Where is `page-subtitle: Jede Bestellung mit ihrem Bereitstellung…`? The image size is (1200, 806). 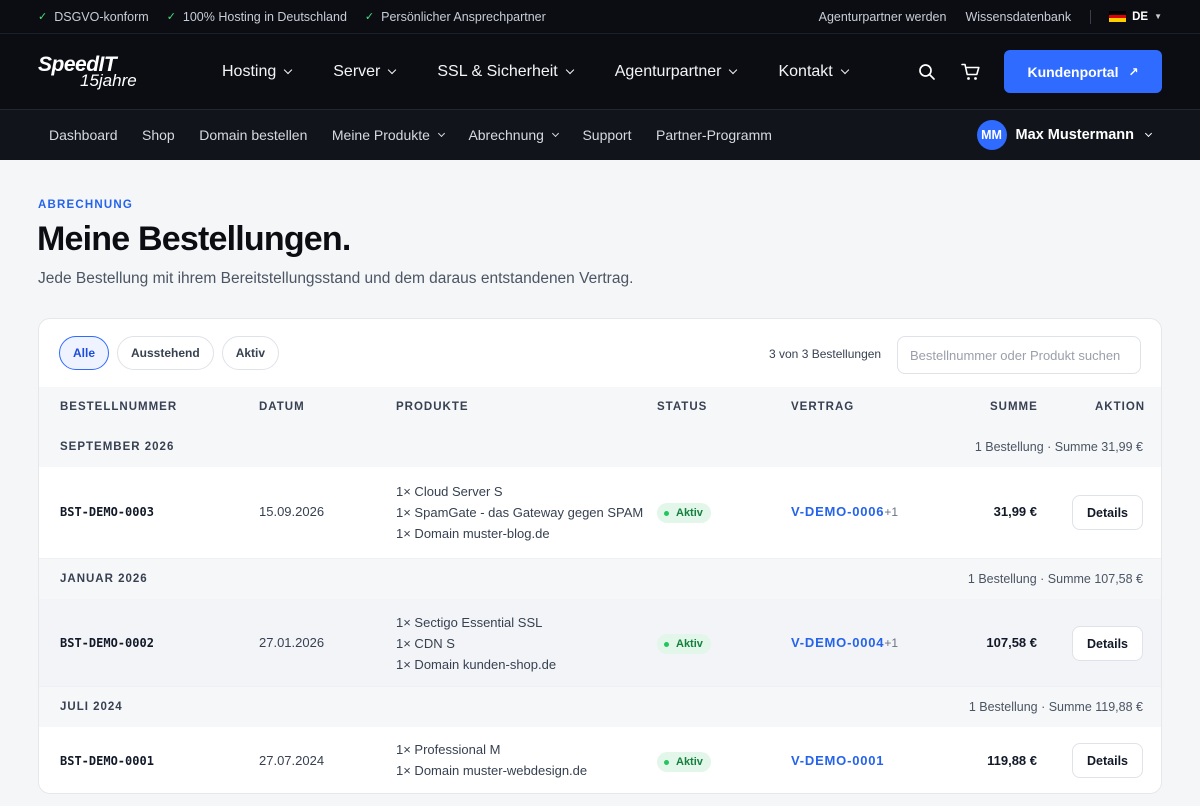 page-subtitle: Jede Bestellung mit ihrem Bereitstellung… is located at coordinates (336, 278).